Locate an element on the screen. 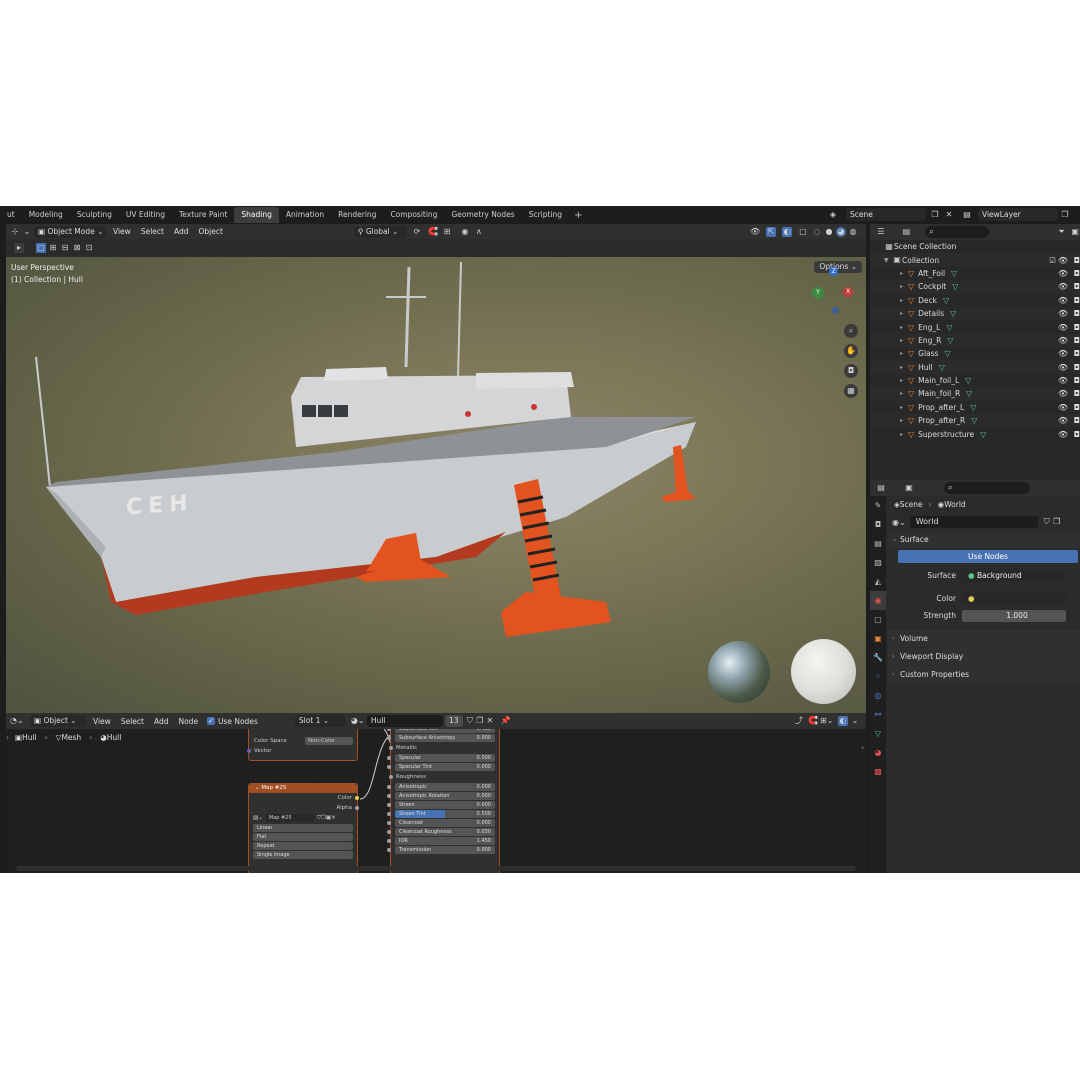 The image size is (1080, 1080). outliner-item-details: ▸ ▽ Details ▽ 👁 ◘ is located at coordinates (975, 313).